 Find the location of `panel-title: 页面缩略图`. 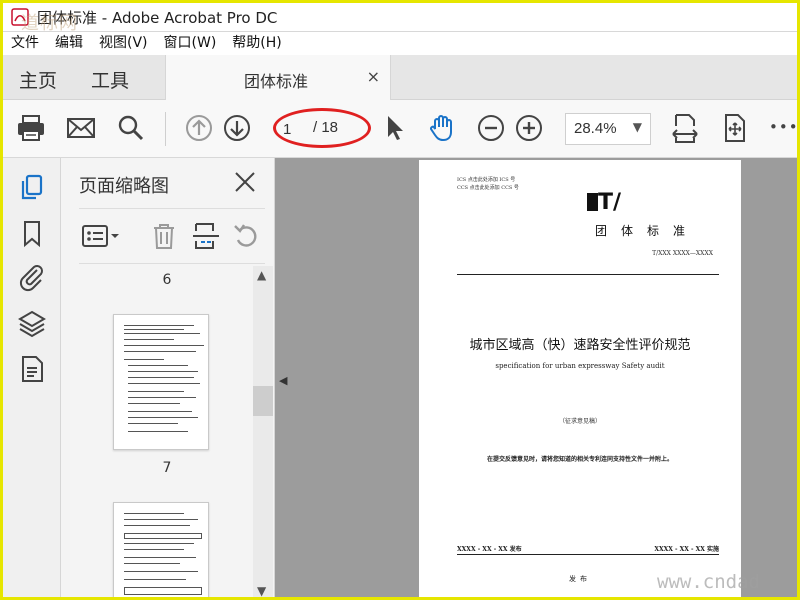

panel-title: 页面缩略图 is located at coordinates (124, 186).